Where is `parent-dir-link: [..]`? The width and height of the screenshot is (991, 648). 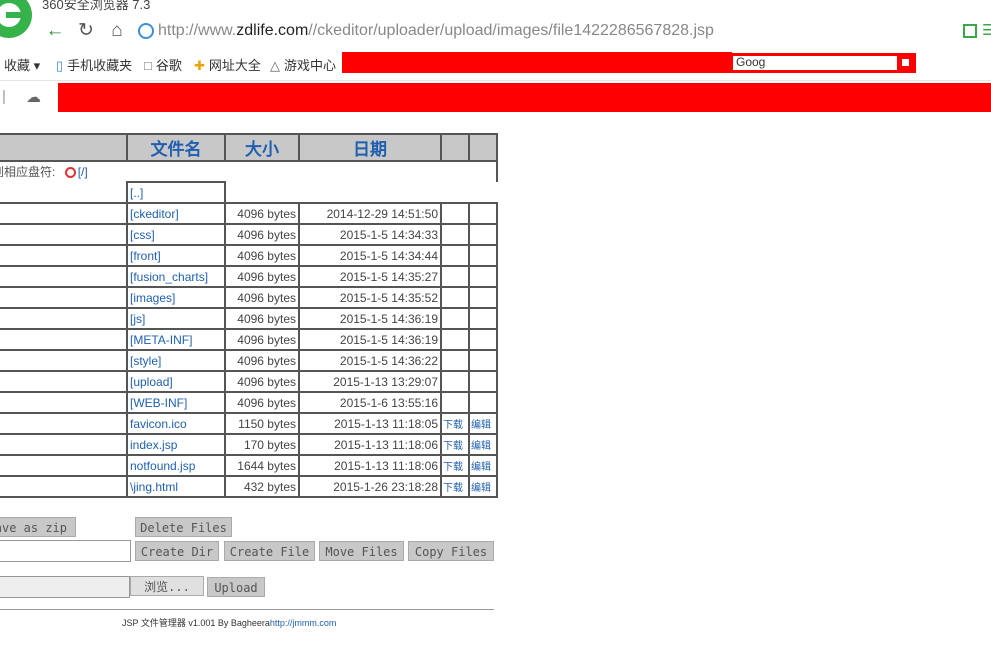
parent-dir-link: [..] is located at coordinates (136, 193).